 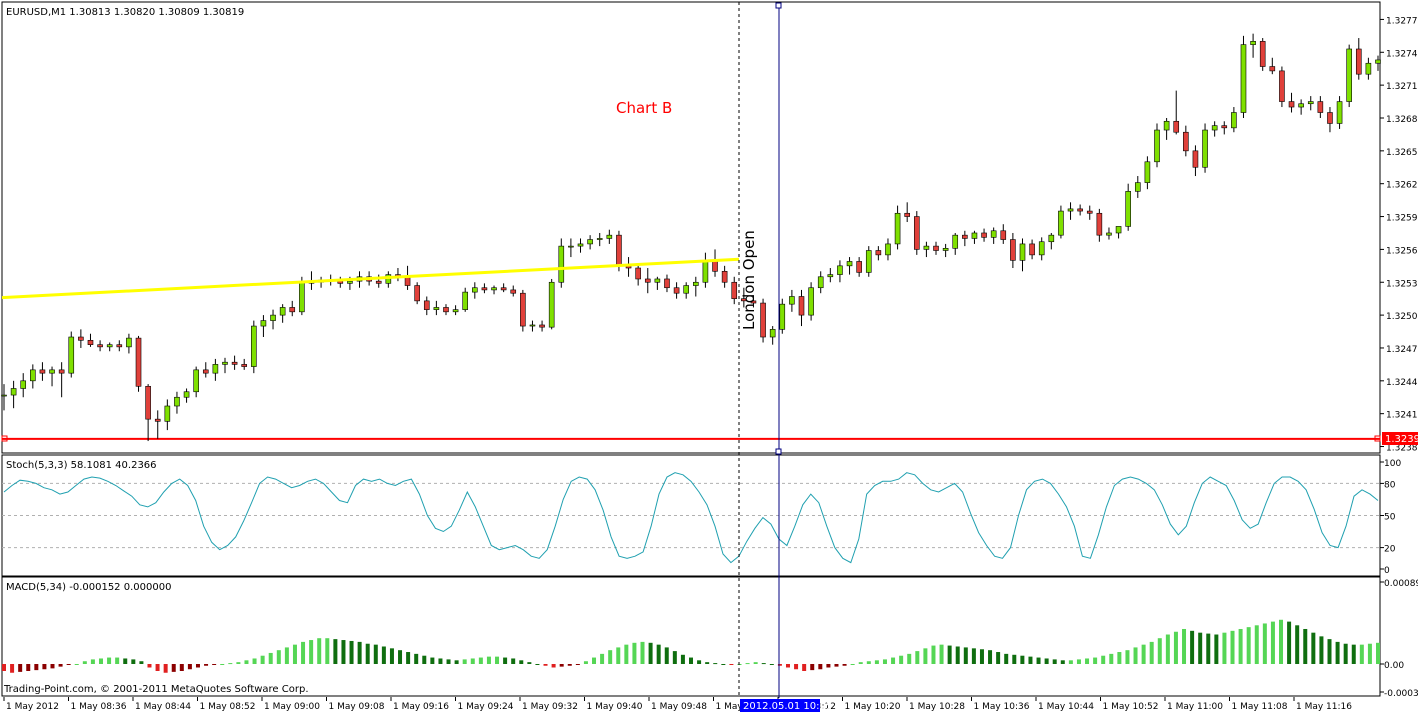 I want to click on price-axis-label: 1.32565, so click(x=1402, y=251).